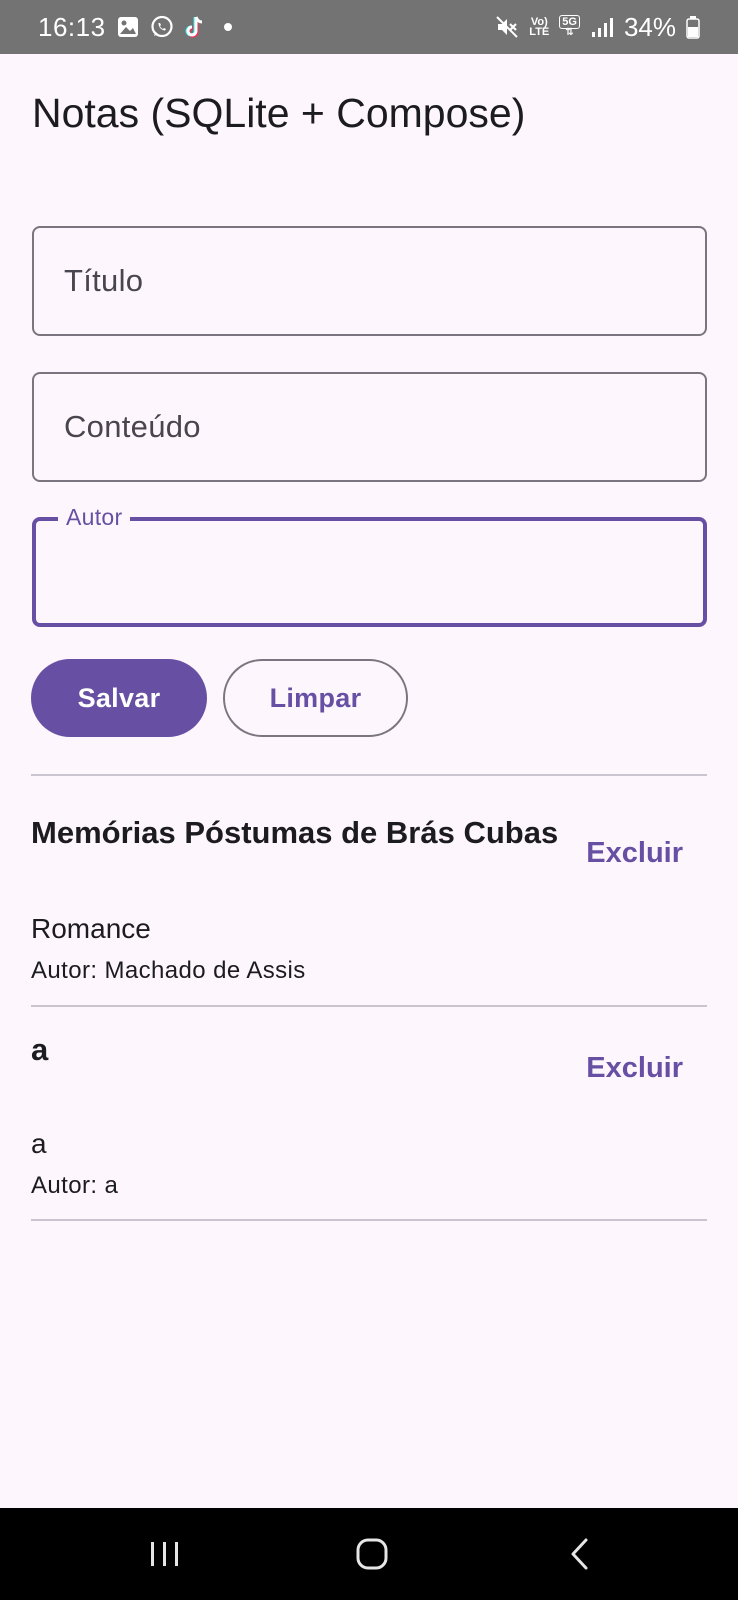 The width and height of the screenshot is (738, 1600). Describe the element at coordinates (369, 565) in the screenshot. I see `author-field: Autor` at that location.